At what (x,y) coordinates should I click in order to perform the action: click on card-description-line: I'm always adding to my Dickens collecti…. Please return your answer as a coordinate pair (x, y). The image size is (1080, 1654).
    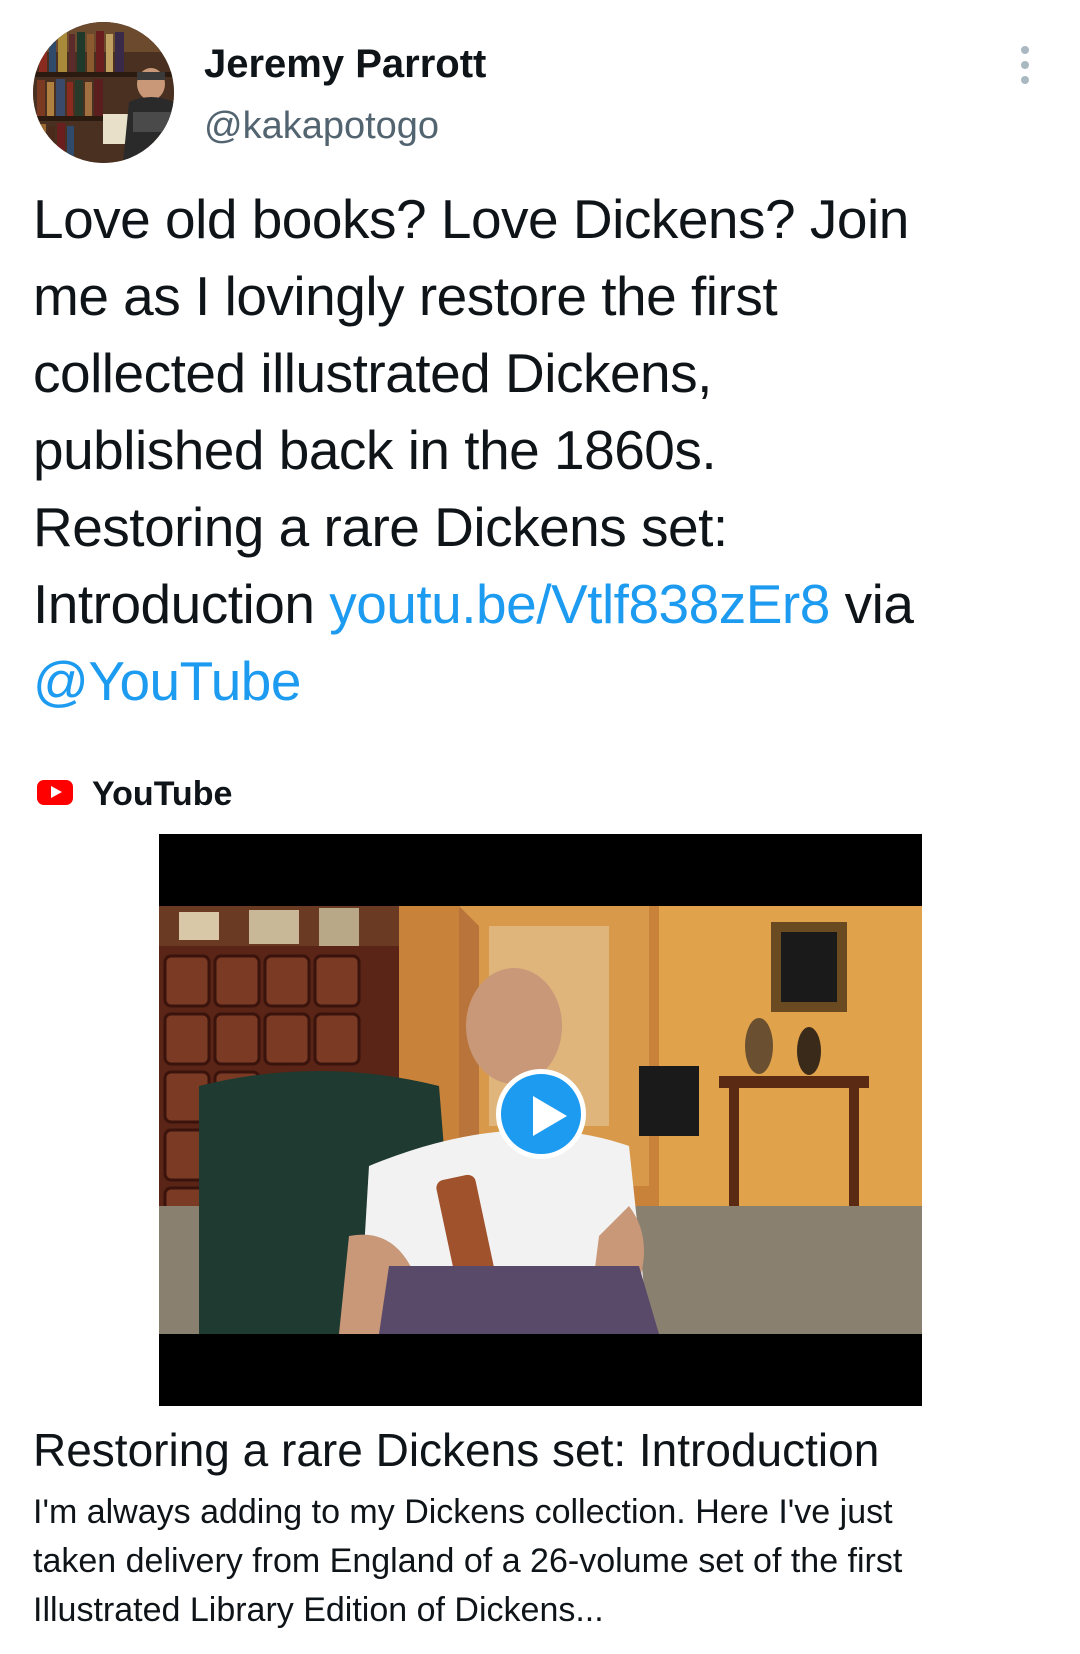
    Looking at the image, I should click on (463, 1512).